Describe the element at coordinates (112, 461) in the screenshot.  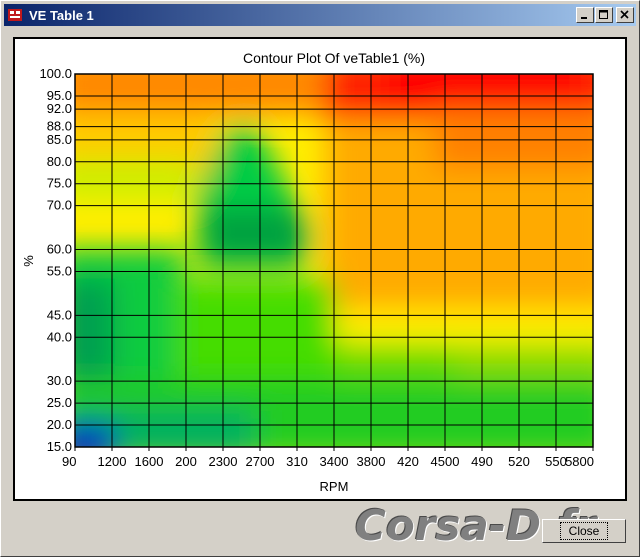
I see `x-tick-label: 1200` at that location.